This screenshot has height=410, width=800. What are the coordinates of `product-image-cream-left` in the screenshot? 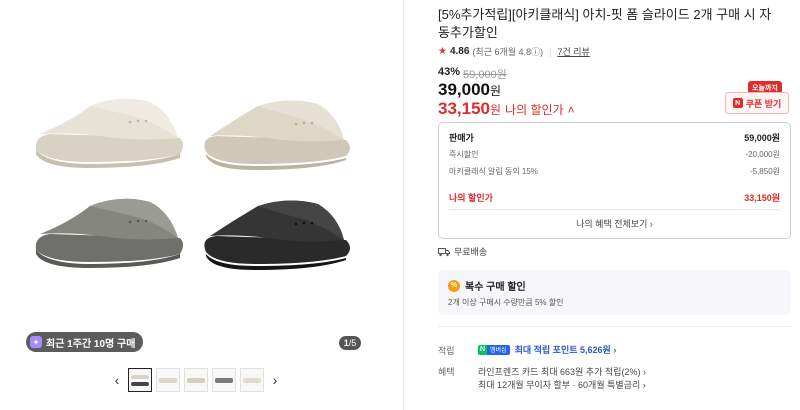 It's located at (110, 132).